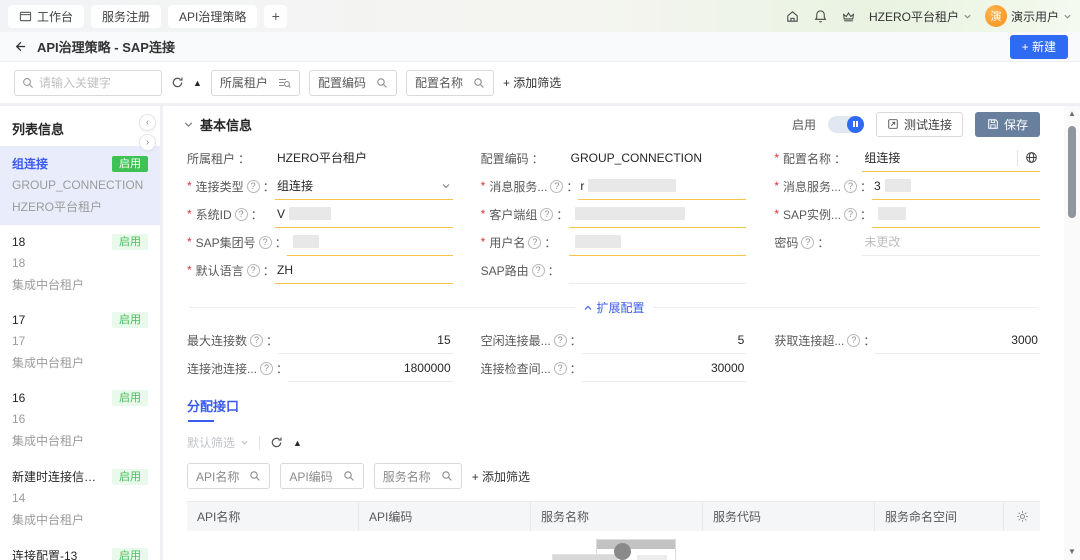  What do you see at coordinates (147, 122) in the screenshot?
I see `collapse-left-icon: ‹` at bounding box center [147, 122].